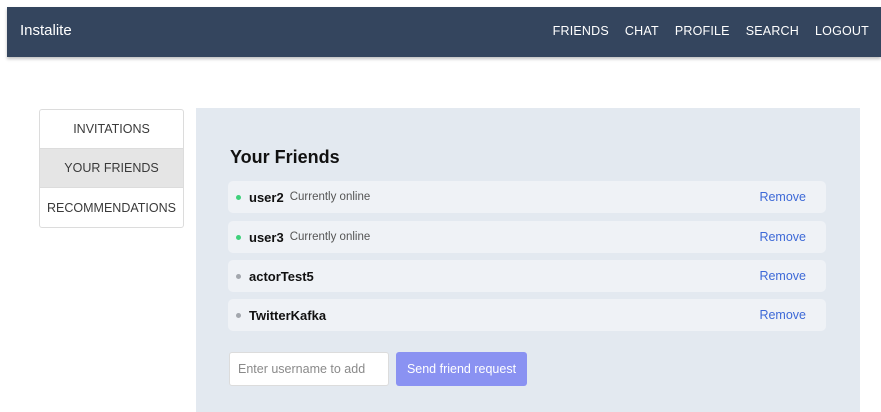  Describe the element at coordinates (111, 207) in the screenshot. I see `tab-recommendations: RECOMMENDATIONS` at that location.